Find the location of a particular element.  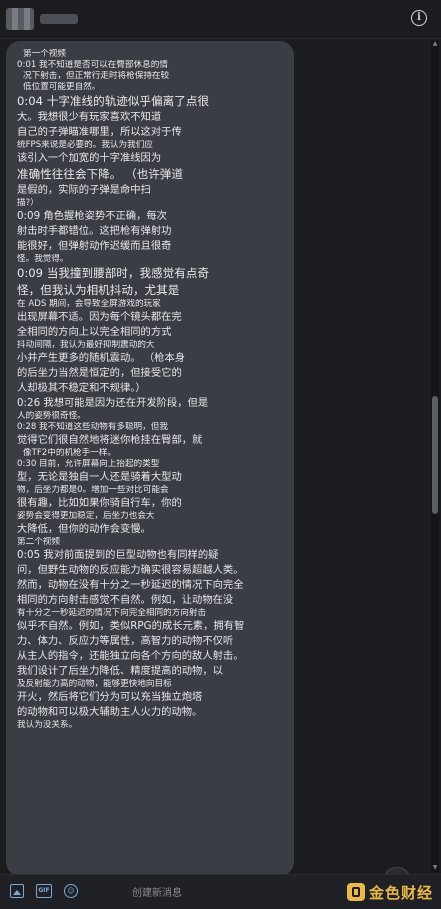

gif-icon: GIF is located at coordinates (44, 891).